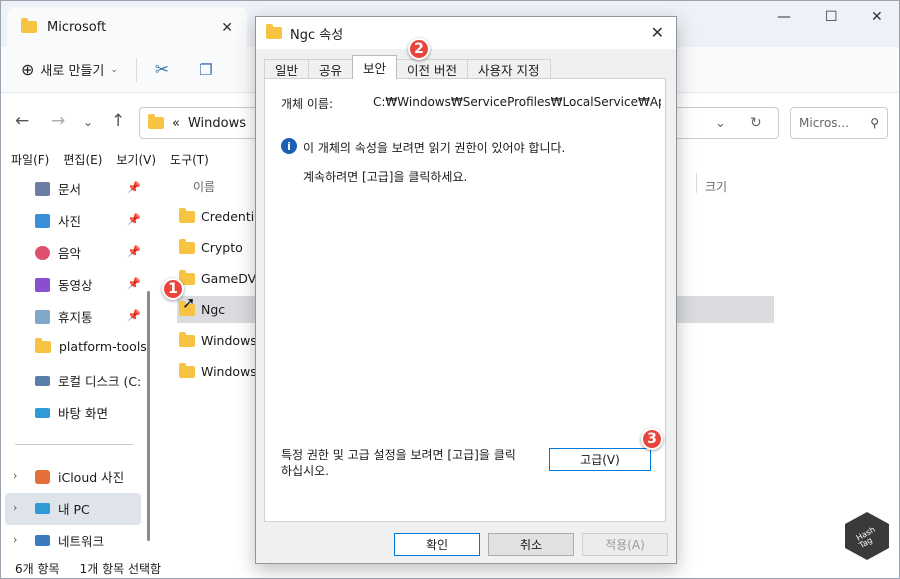  What do you see at coordinates (91, 477) in the screenshot?
I see `sidebar-item-label: iCloud 사진` at bounding box center [91, 477].